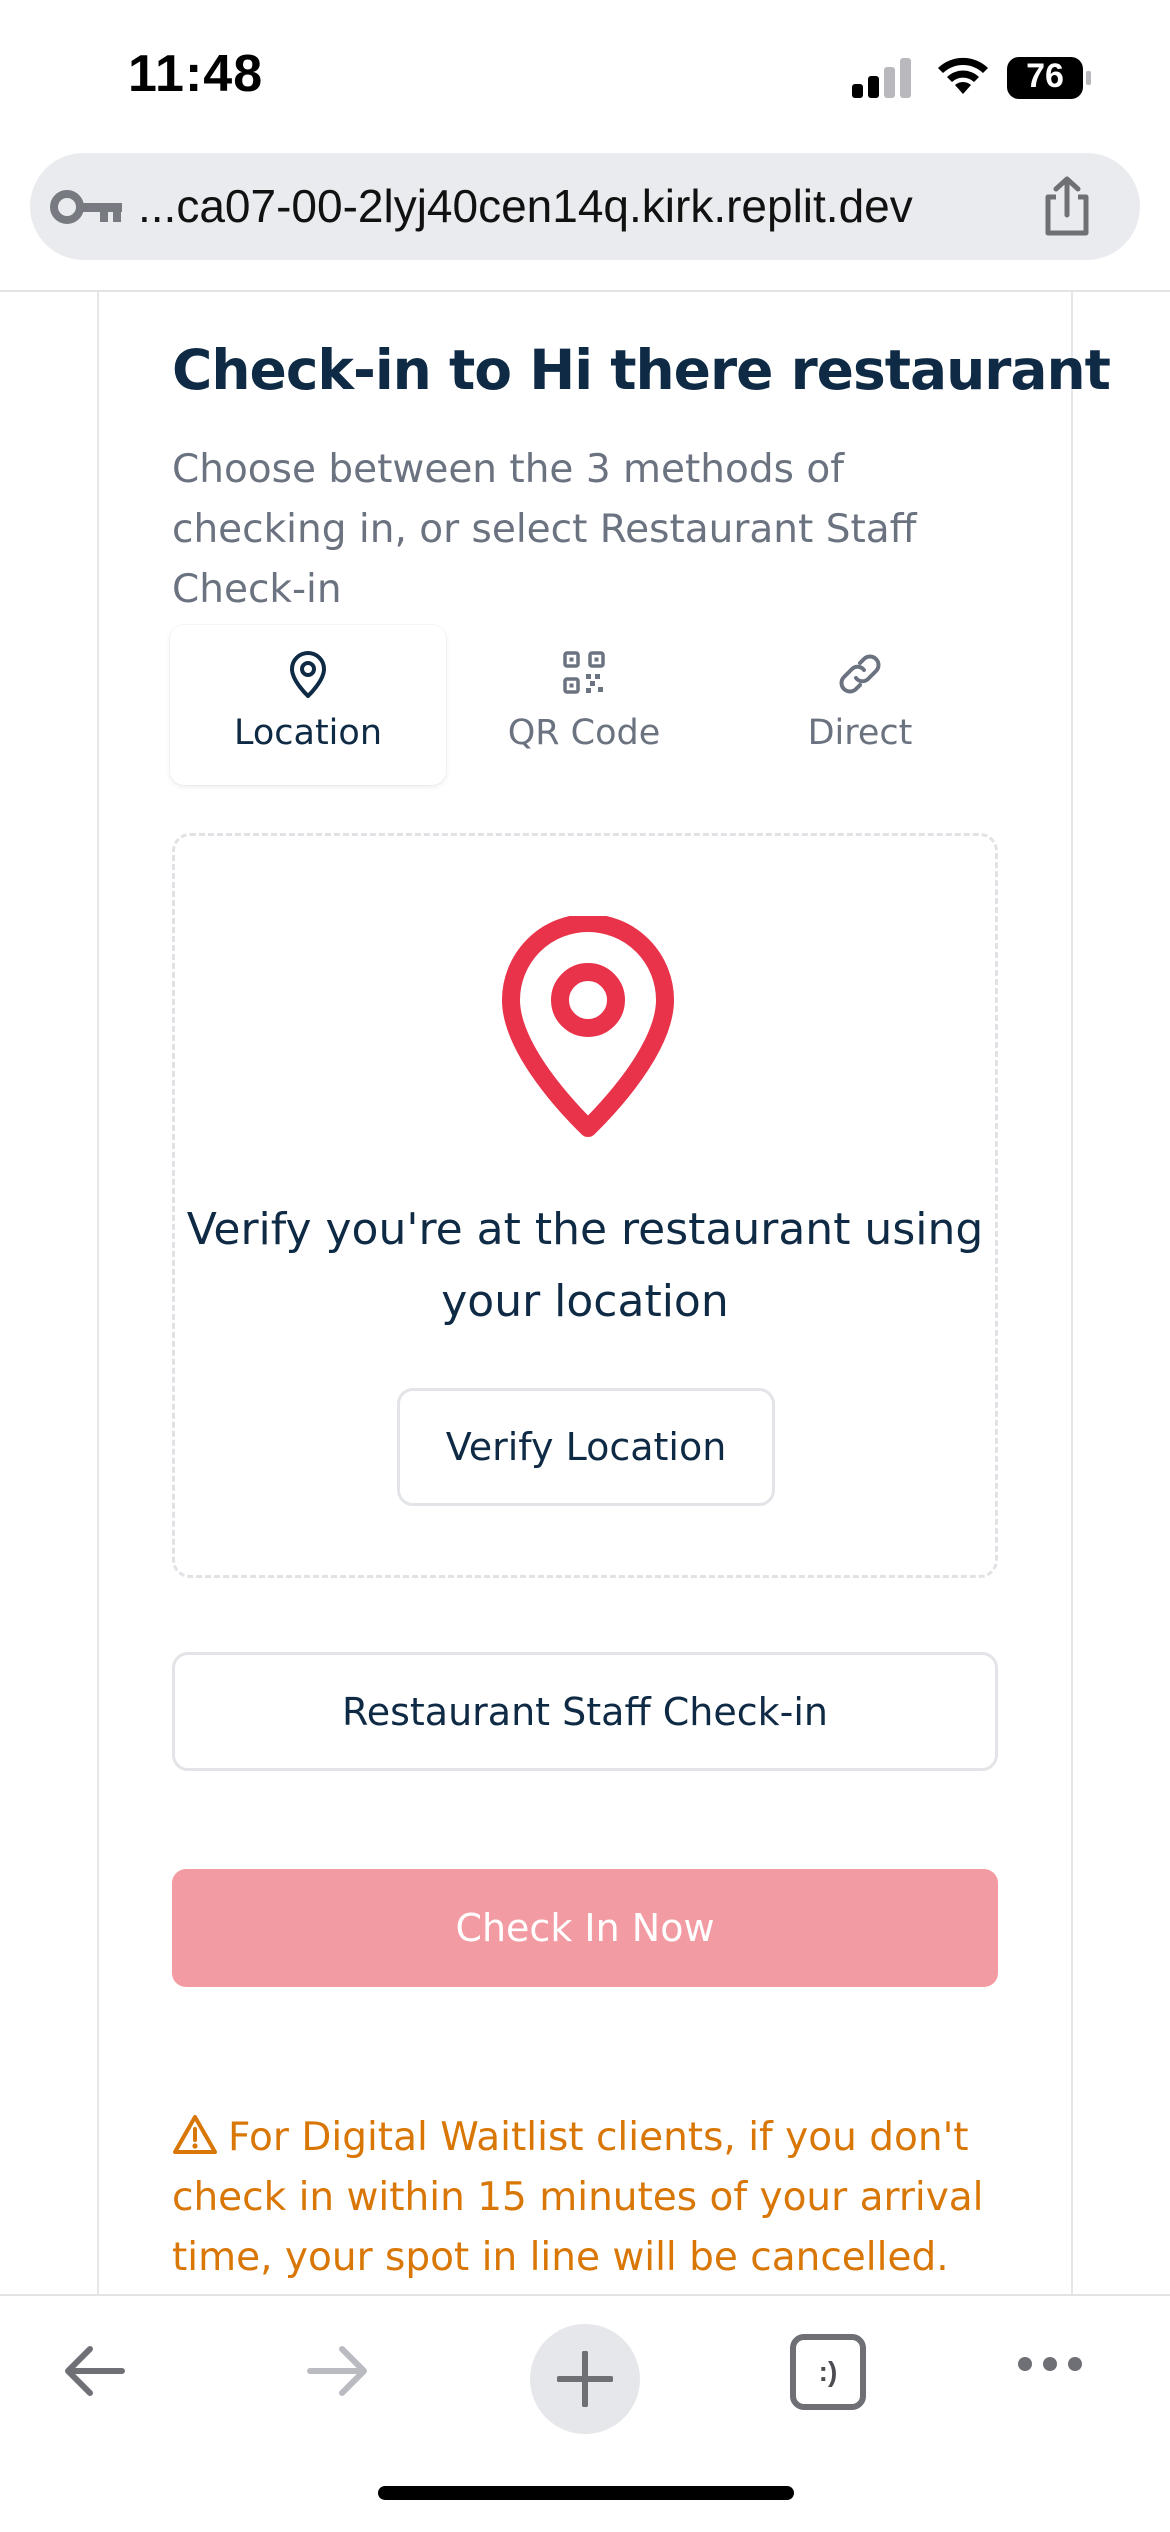 The height and width of the screenshot is (2532, 1170). Describe the element at coordinates (860, 733) in the screenshot. I see `tab-direct-label: Direct` at that location.